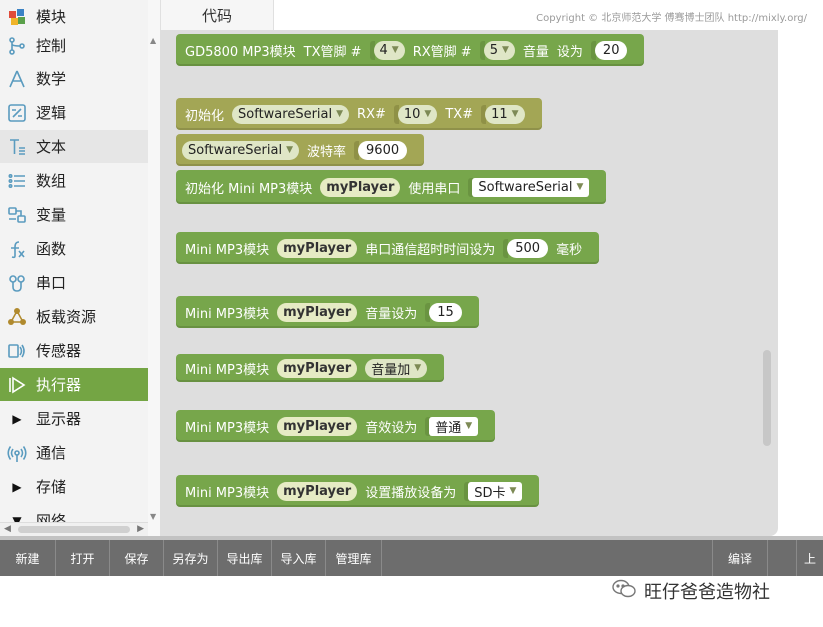 The width and height of the screenshot is (823, 627). Describe the element at coordinates (454, 426) in the screenshot. I see `eq-dropdown: 普通 ▼` at that location.